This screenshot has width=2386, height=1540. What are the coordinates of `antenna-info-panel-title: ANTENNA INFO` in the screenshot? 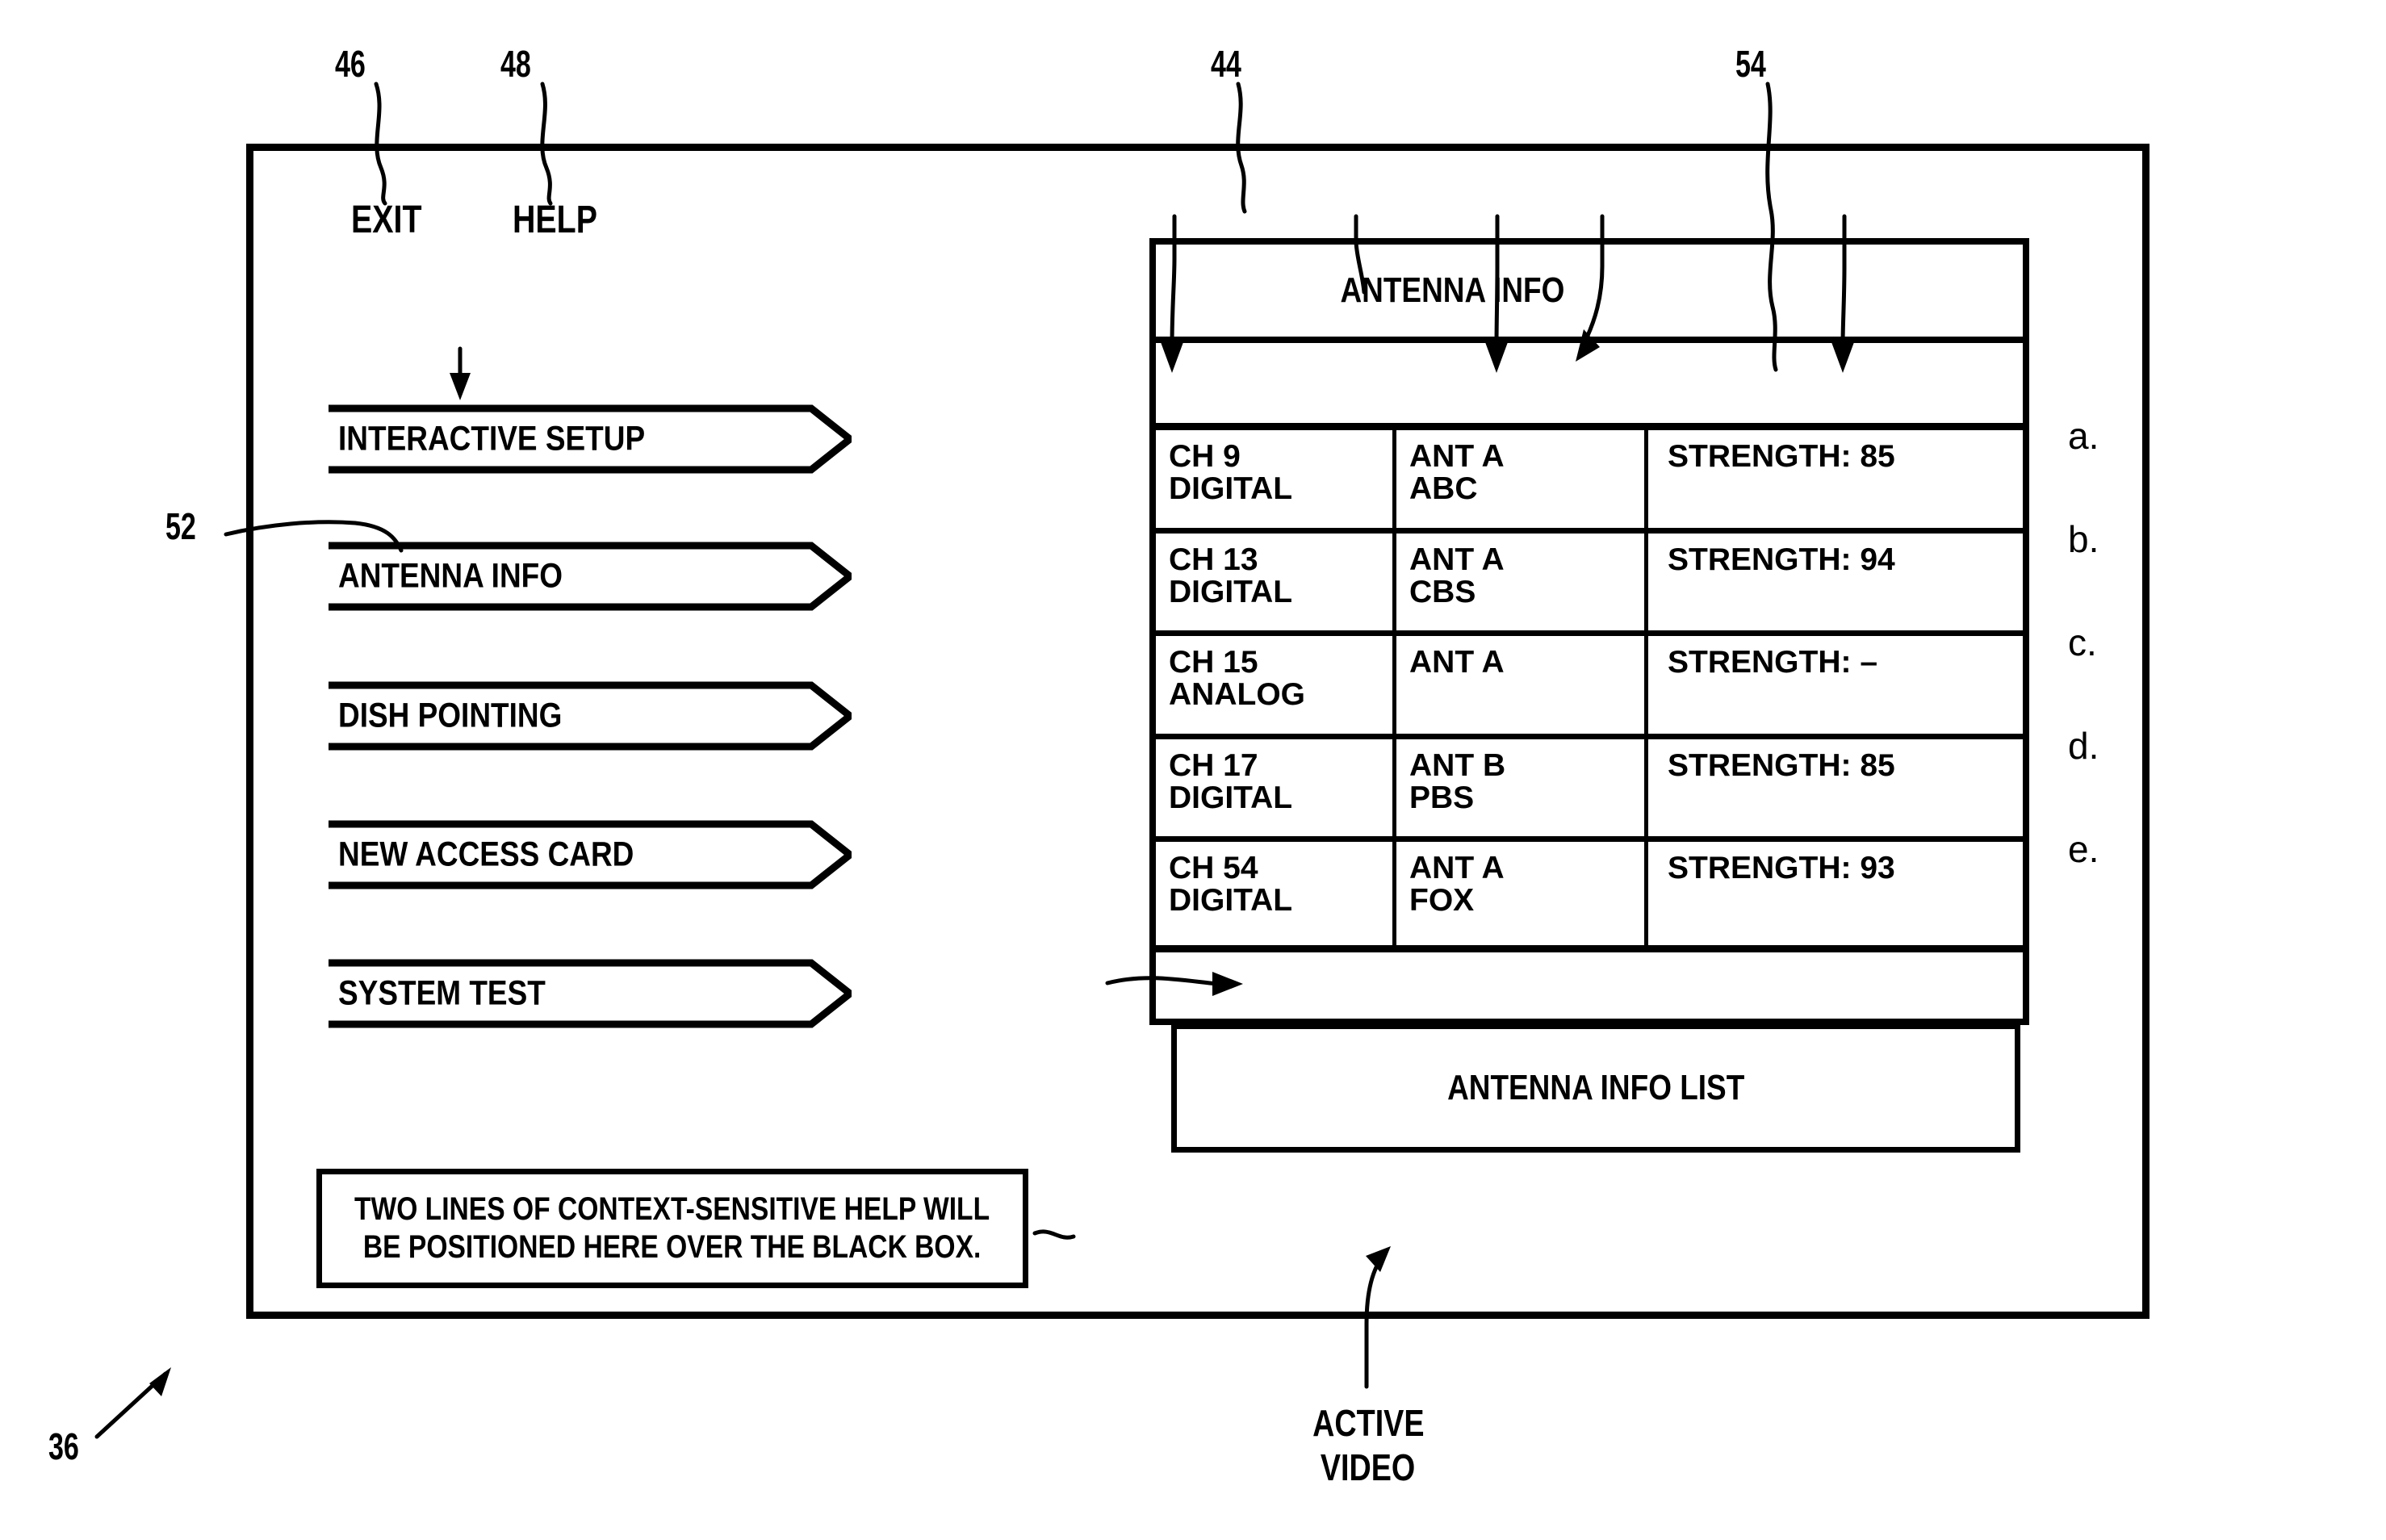 It's located at (1452, 290).